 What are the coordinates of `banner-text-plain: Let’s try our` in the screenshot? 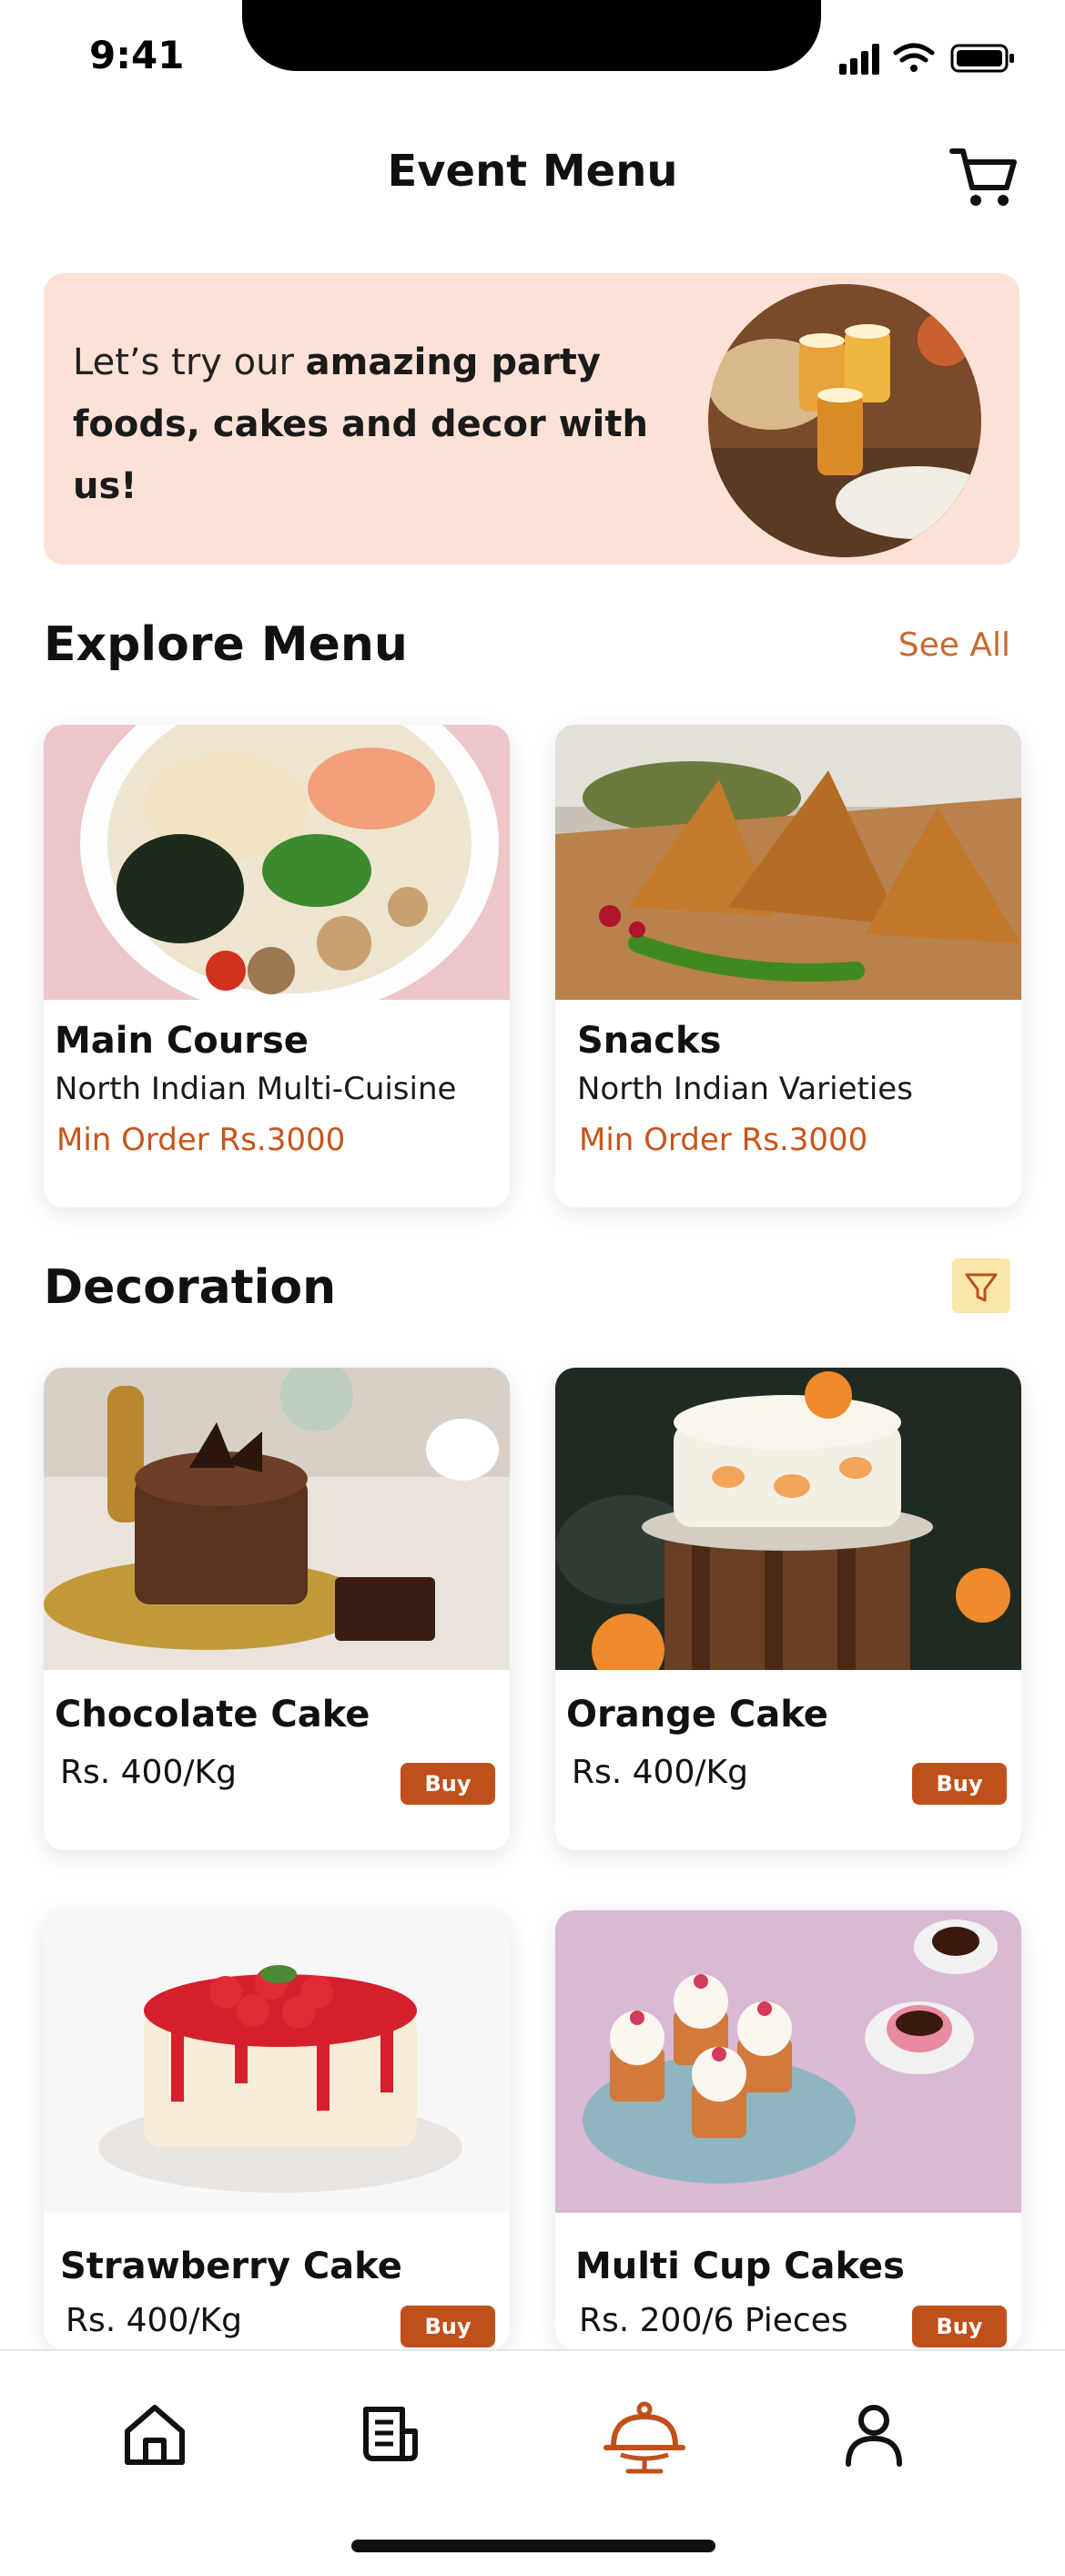 It's located at (189, 362).